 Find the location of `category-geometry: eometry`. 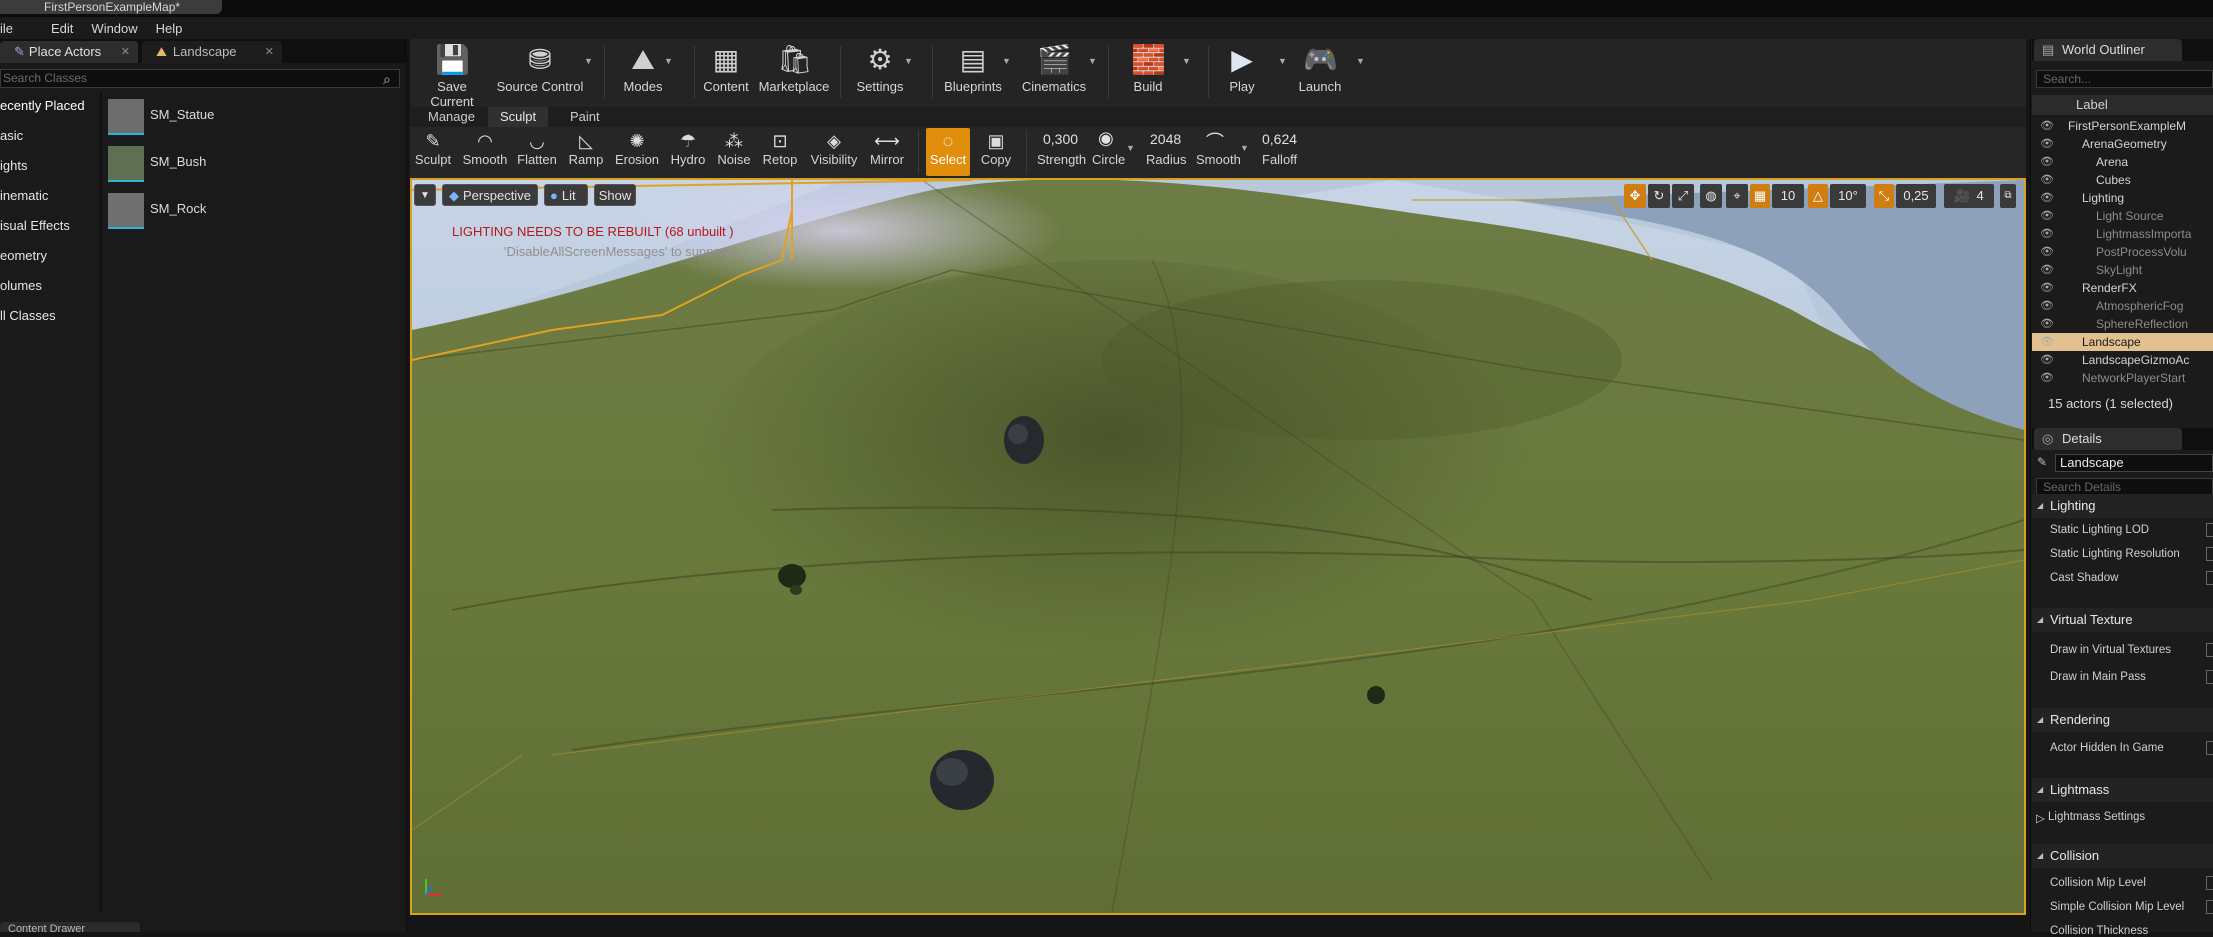

category-geometry: eometry is located at coordinates (50, 255).